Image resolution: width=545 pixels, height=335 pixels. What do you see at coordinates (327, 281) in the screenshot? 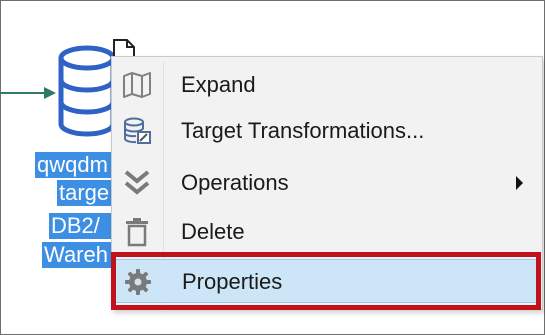
I see `menu-item-properties: Properties` at bounding box center [327, 281].